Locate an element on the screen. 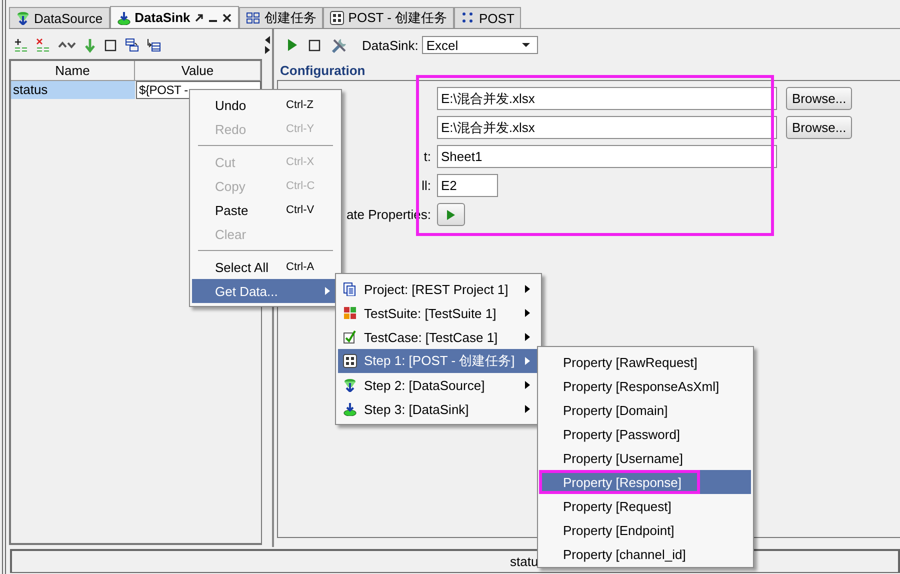 The width and height of the screenshot is (900, 574). shortcut-label: Ctrl-A is located at coordinates (300, 267).